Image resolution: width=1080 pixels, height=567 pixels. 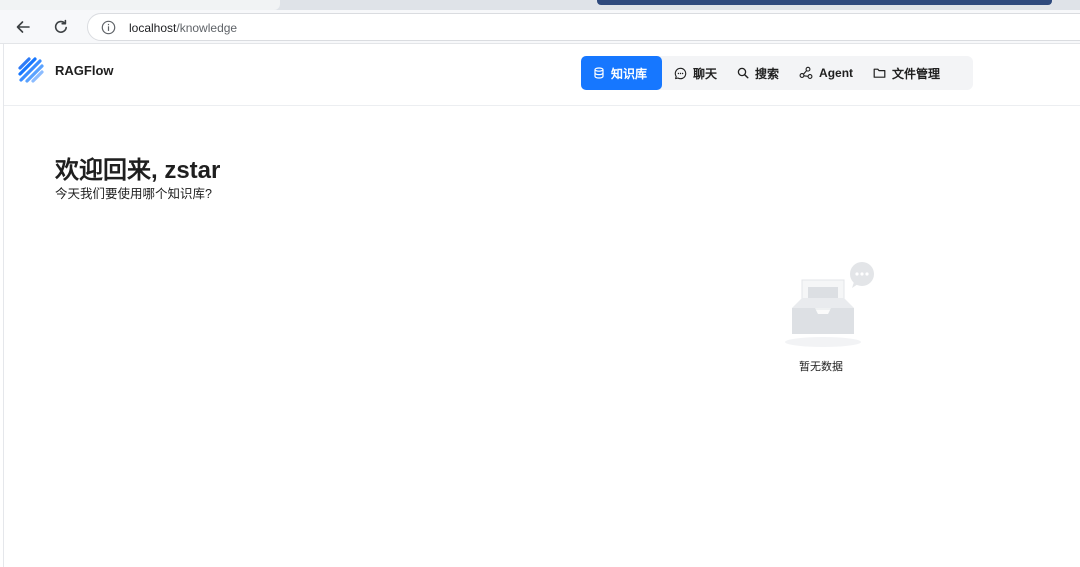 What do you see at coordinates (138, 170) in the screenshot?
I see `page-title: 欢迎回来, zstar` at bounding box center [138, 170].